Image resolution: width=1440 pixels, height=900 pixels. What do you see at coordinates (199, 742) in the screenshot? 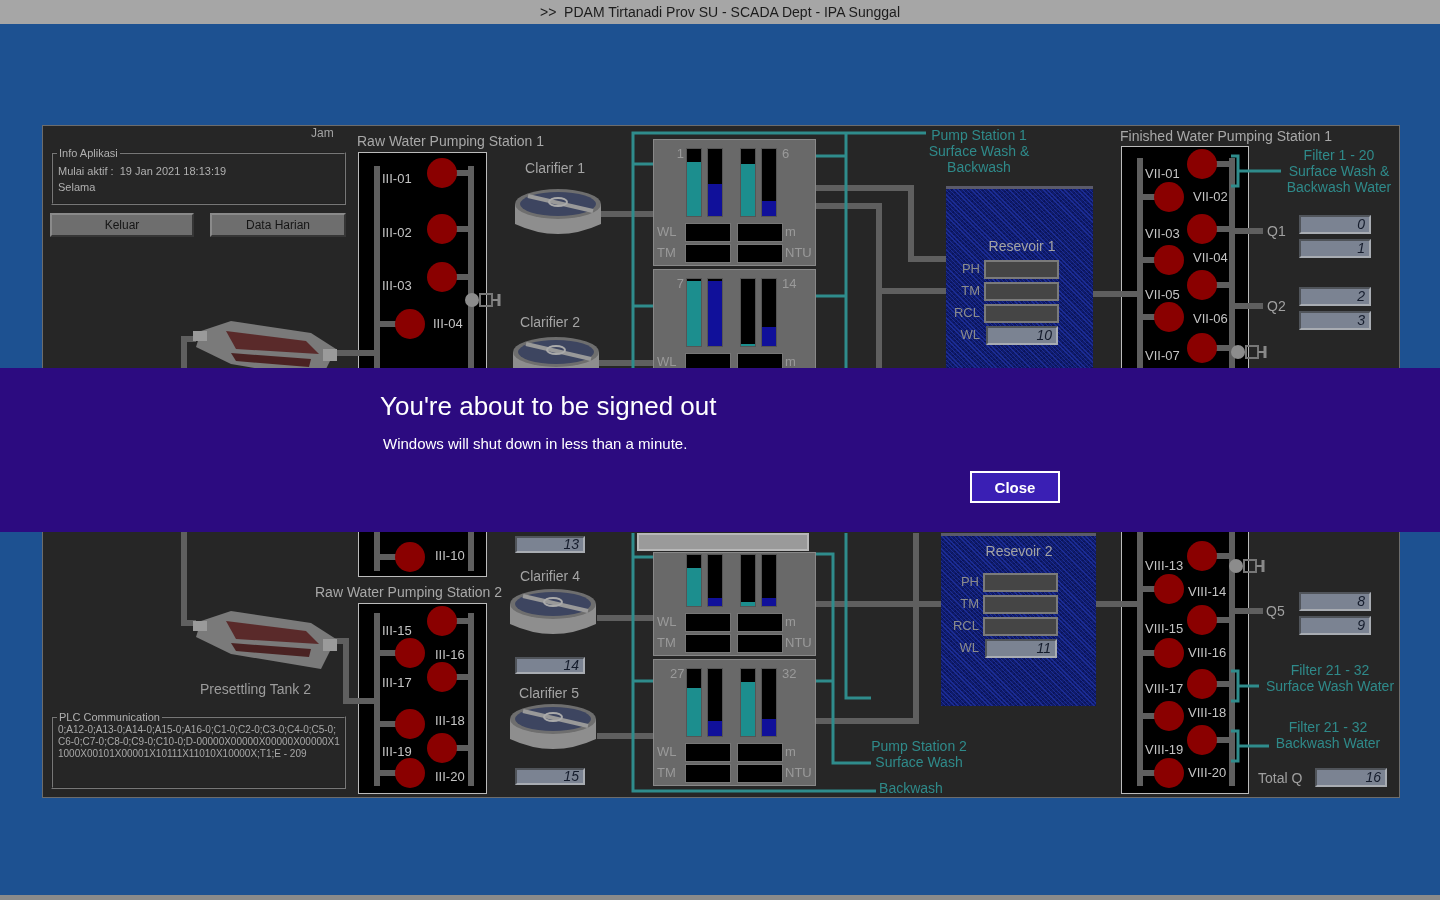
I see `plc-text: 0;A12-0;A13-0;A14-0;A15-0;A16-0;C1-0;C2-0;C3-0;C4-0;C5-0;C6-0;C7-0;C8-0;C9-0;C10-0;D-00000X00000X00000X00000X11000X00101X00001X10111X11010X10000X;T1;E - 209` at bounding box center [199, 742].